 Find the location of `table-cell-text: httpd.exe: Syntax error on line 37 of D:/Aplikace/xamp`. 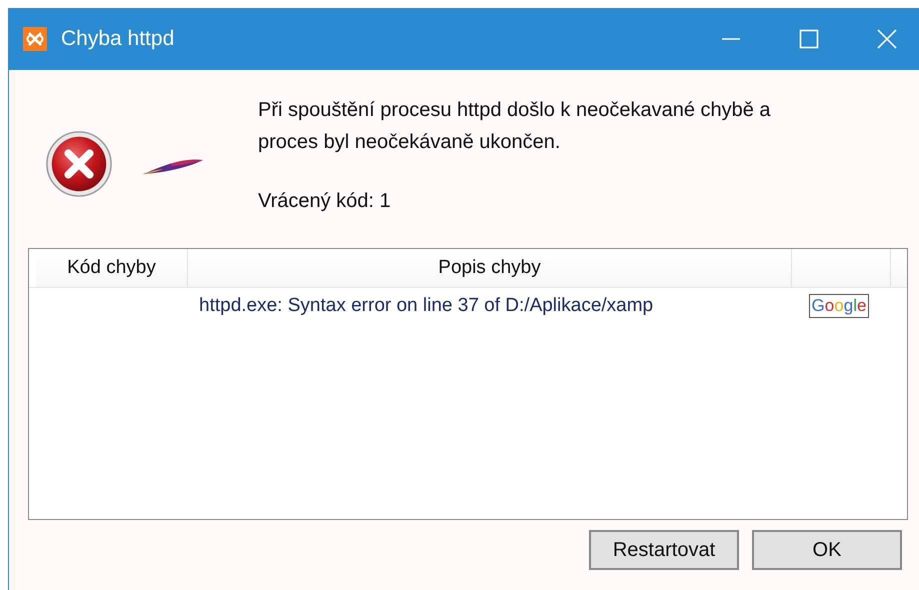

table-cell-text: httpd.exe: Syntax error on line 37 of D:/Aplikace/xamp is located at coordinates (426, 306).